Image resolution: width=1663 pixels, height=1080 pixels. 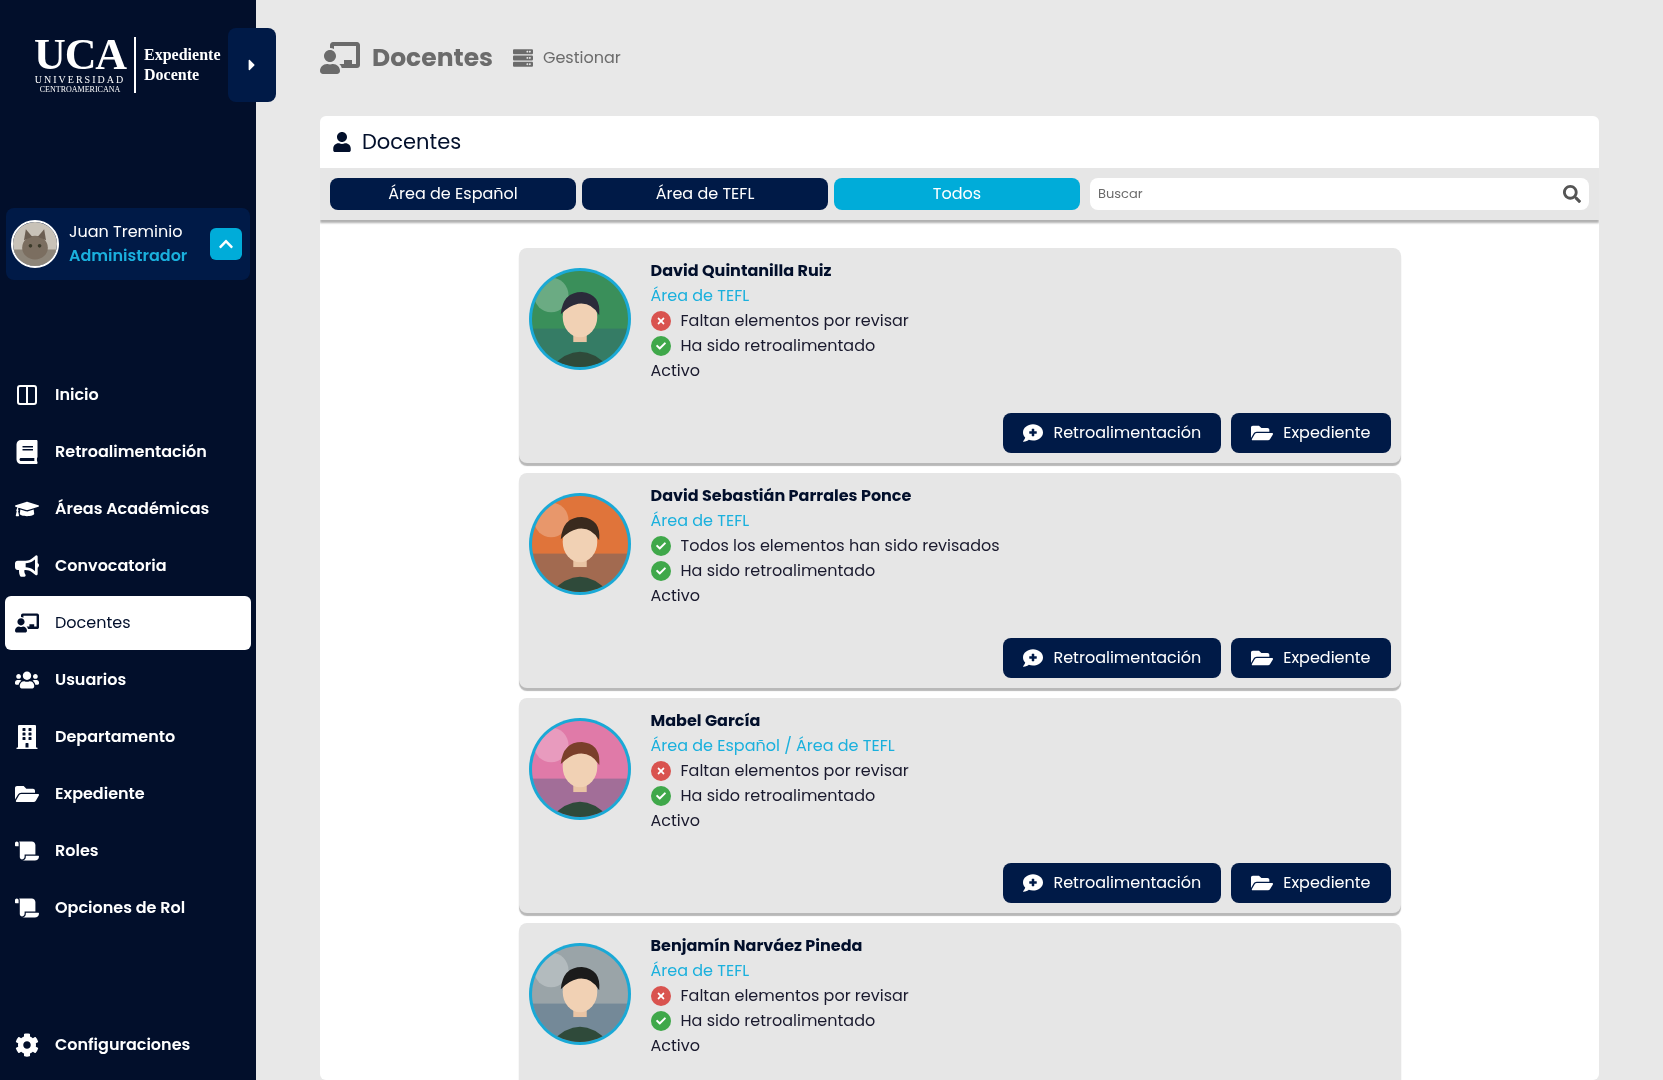 What do you see at coordinates (523, 58) in the screenshot?
I see `server-icon` at bounding box center [523, 58].